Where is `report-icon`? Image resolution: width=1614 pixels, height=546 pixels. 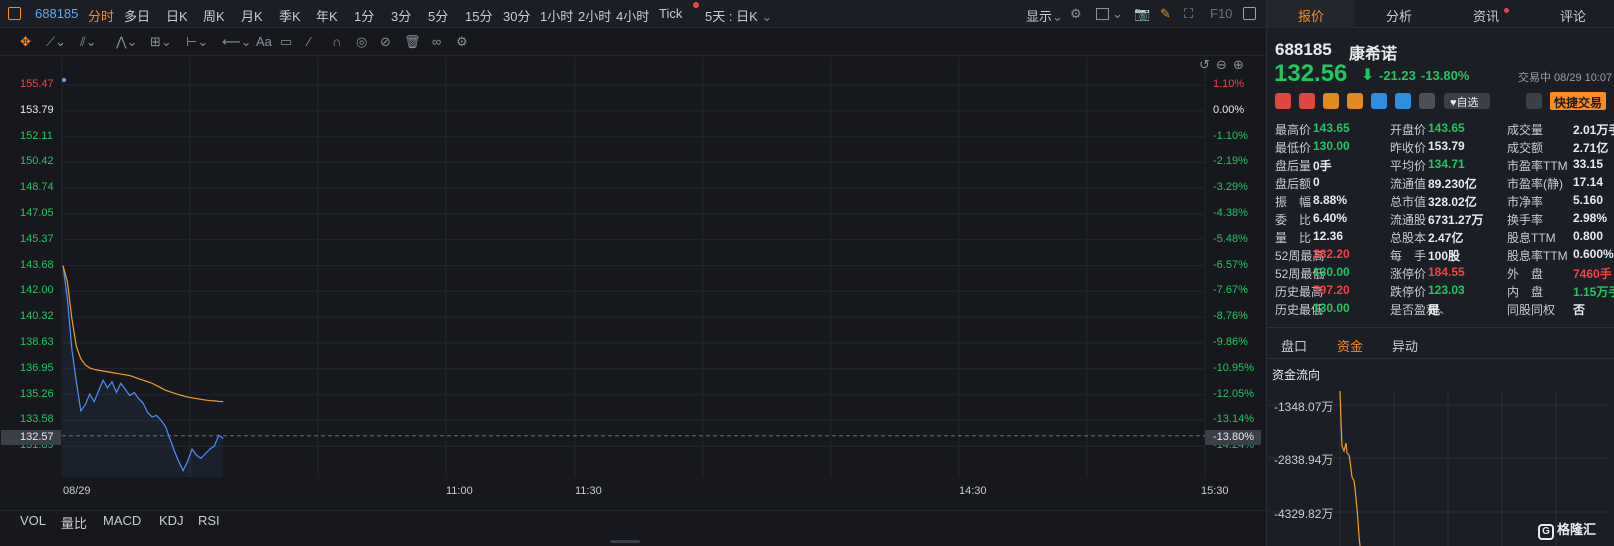
report-icon is located at coordinates (1331, 101).